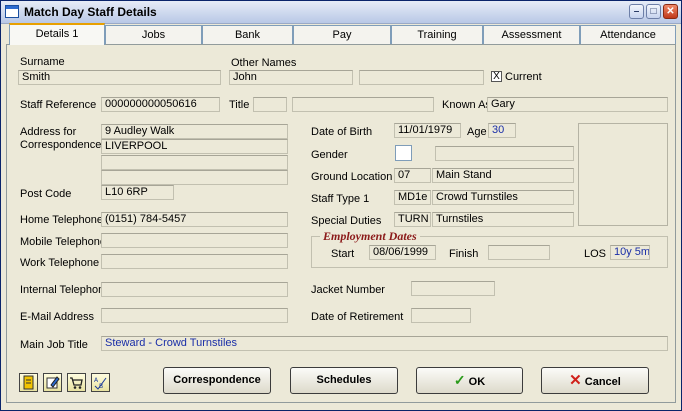  Describe the element at coordinates (496, 76) in the screenshot. I see `current-checkbox: X` at that location.